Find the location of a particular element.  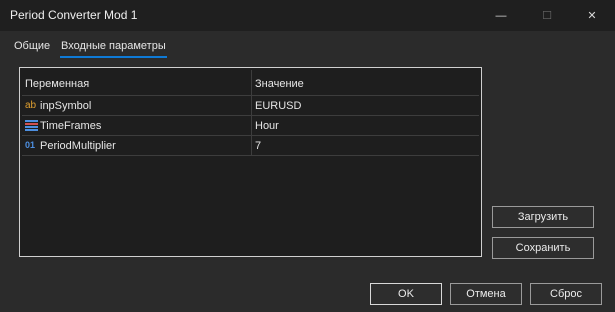

param-value: Hour is located at coordinates (267, 126).